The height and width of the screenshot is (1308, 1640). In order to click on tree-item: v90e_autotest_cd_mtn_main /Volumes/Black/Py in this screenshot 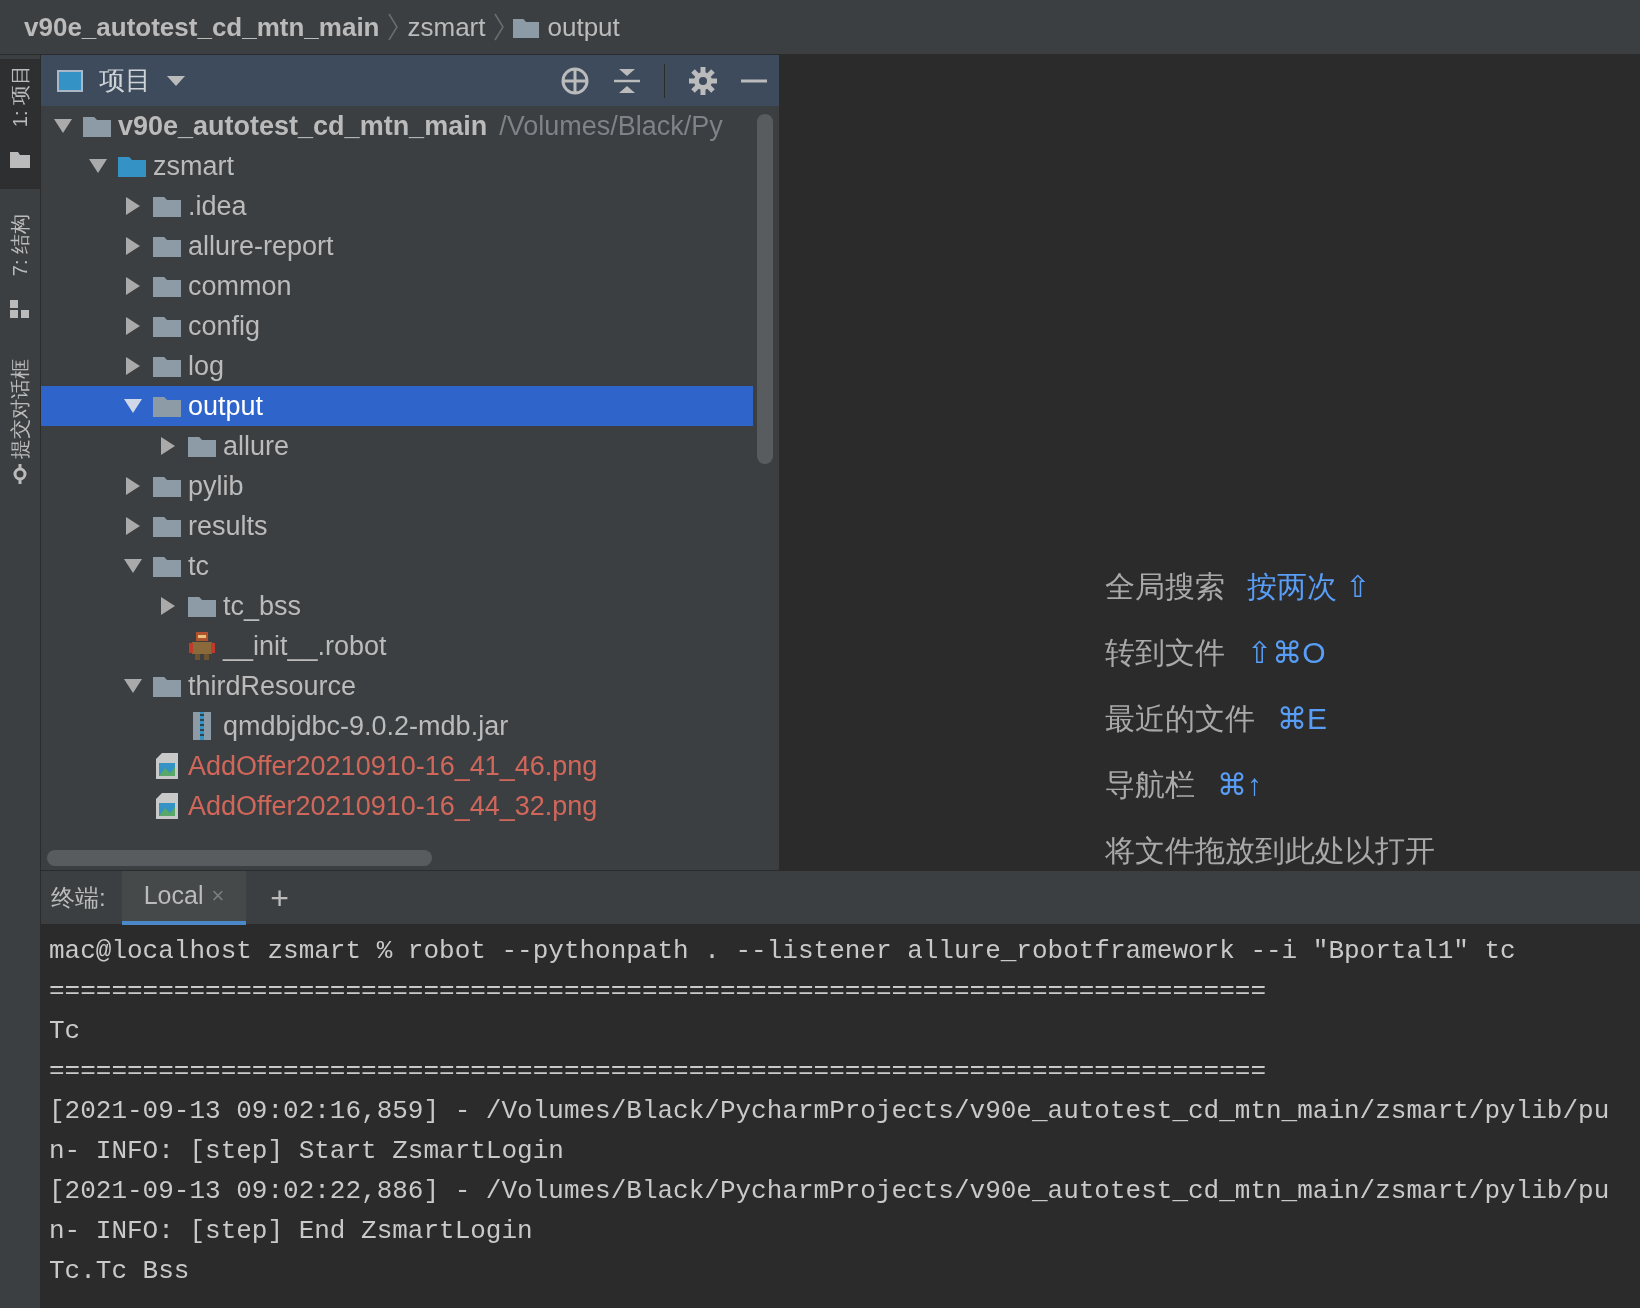, I will do `click(397, 126)`.